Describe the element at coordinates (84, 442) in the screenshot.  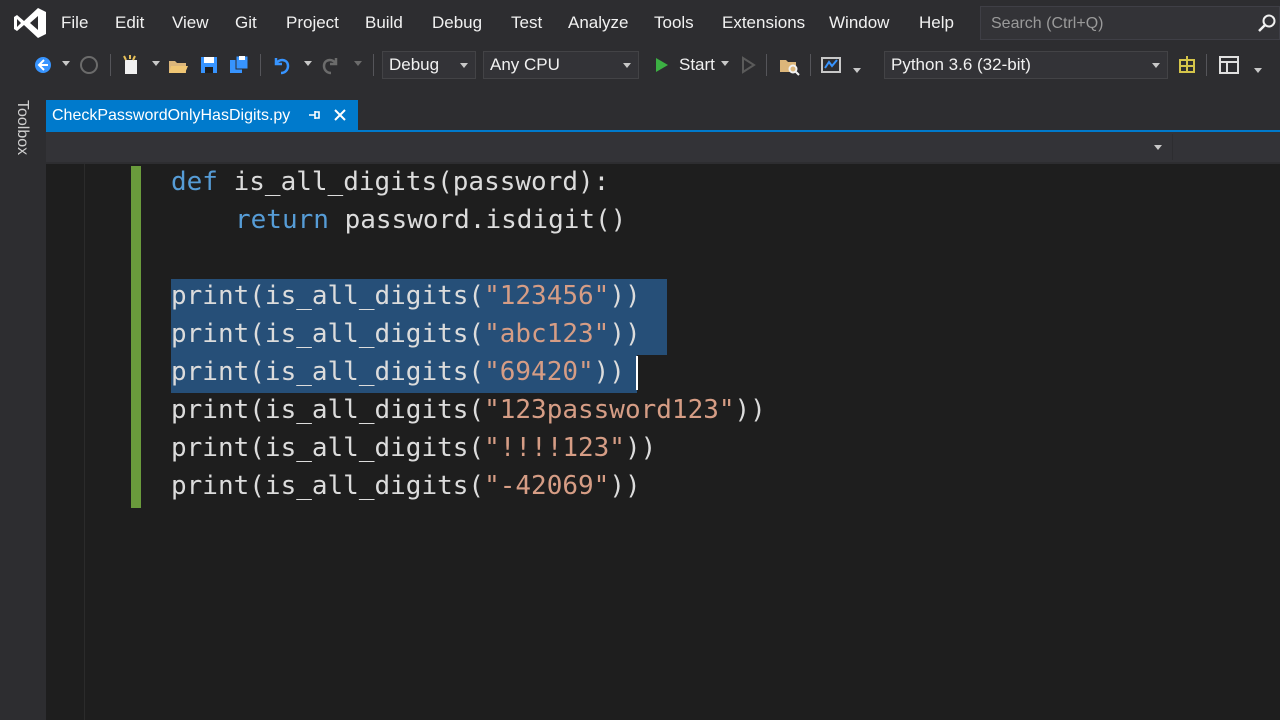
I see `editor-margin-divider` at that location.